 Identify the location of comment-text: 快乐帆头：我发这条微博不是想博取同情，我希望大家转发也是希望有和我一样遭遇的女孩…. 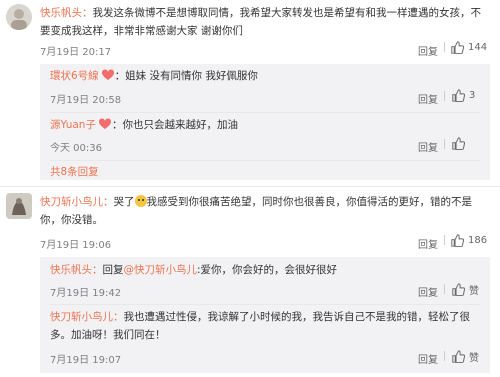
(260, 22).